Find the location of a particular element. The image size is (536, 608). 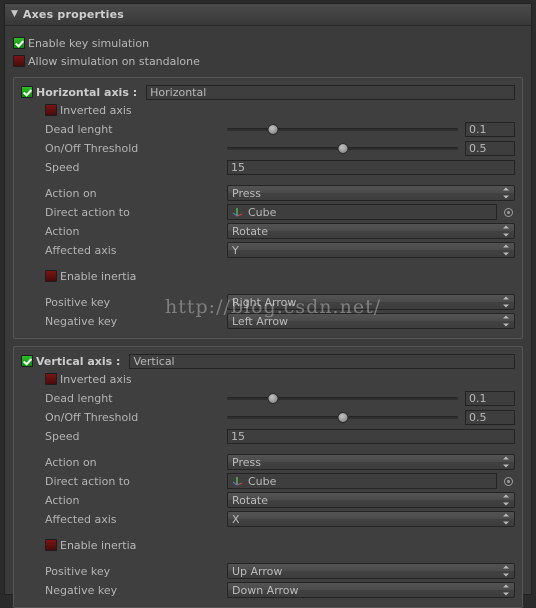

axis-header-vertical: Vertical axis : Vertical is located at coordinates (268, 361).